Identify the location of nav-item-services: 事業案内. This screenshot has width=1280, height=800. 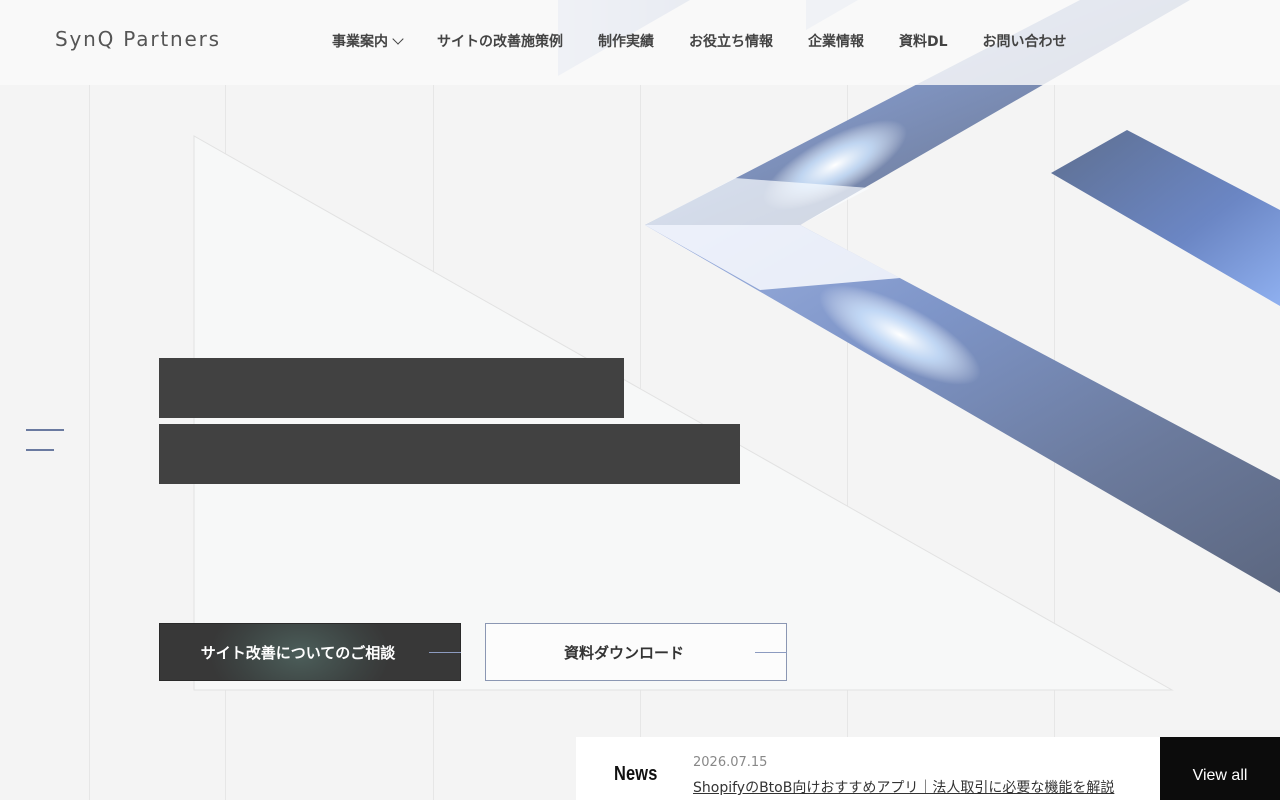
(368, 41).